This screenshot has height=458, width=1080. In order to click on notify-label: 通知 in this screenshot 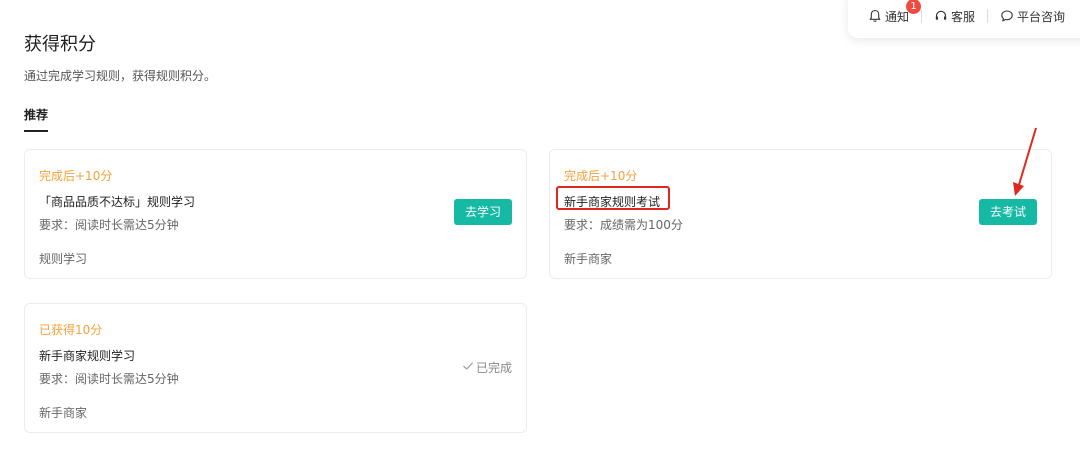, I will do `click(897, 16)`.